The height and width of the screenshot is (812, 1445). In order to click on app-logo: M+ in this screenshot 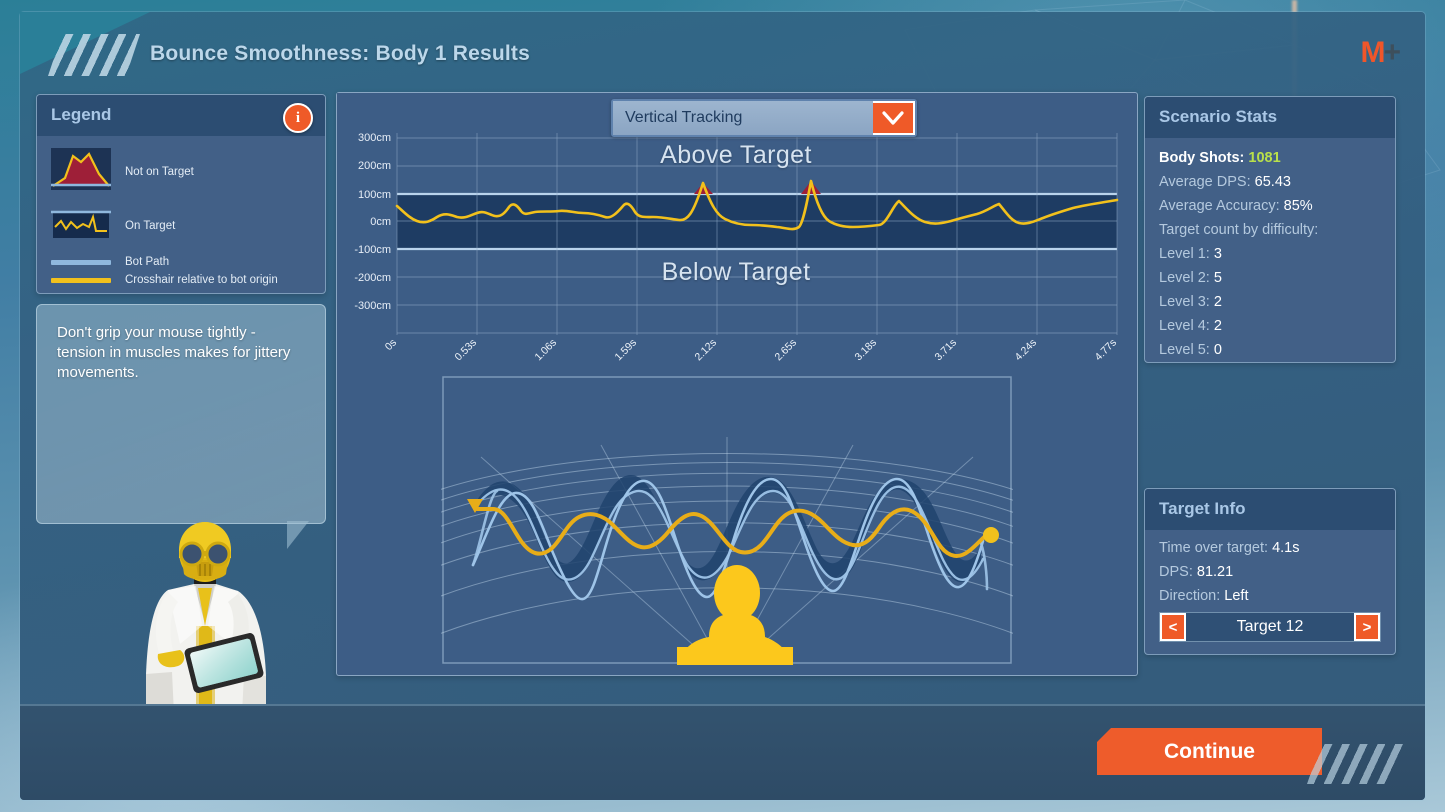, I will do `click(1380, 52)`.